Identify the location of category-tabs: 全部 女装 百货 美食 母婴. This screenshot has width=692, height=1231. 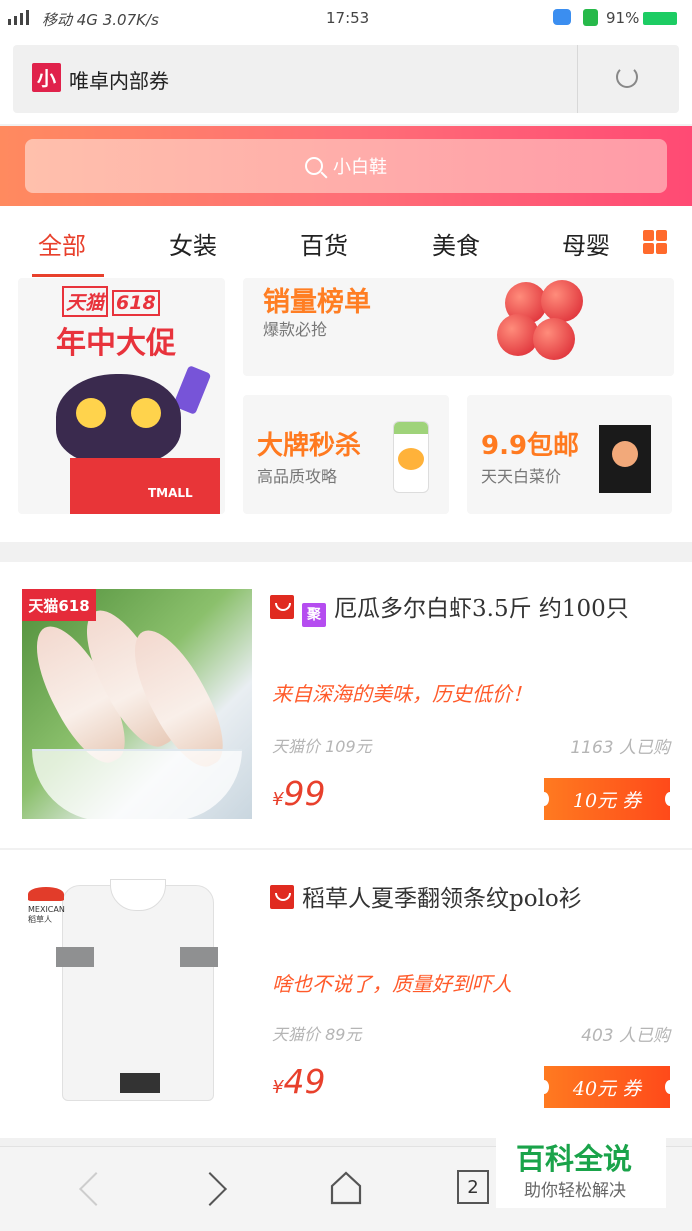
(346, 242).